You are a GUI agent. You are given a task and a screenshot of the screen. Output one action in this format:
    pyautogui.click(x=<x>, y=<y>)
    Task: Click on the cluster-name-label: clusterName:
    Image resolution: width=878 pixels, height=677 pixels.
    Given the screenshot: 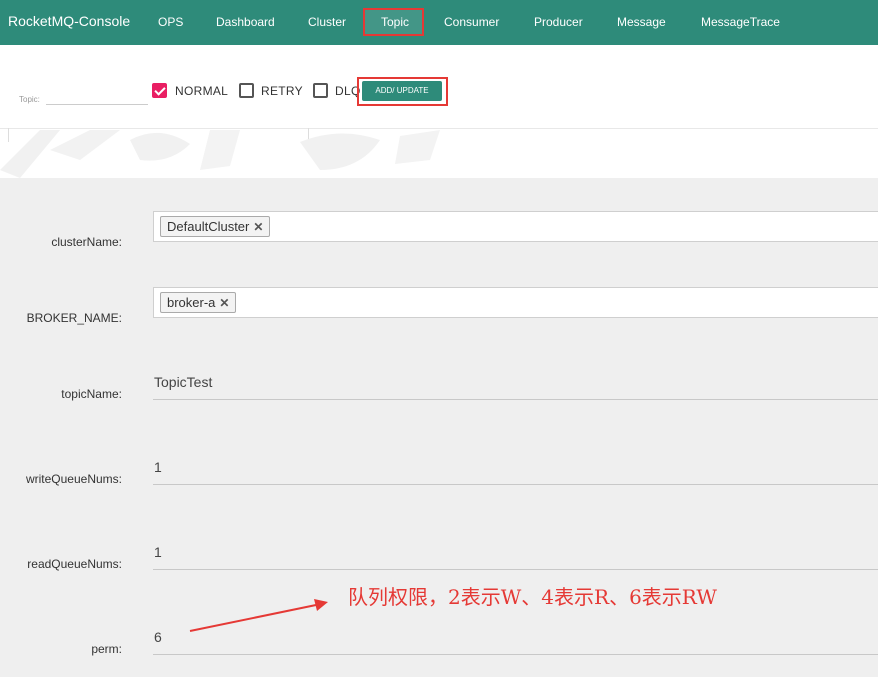 What is the action you would take?
    pyautogui.click(x=86, y=242)
    